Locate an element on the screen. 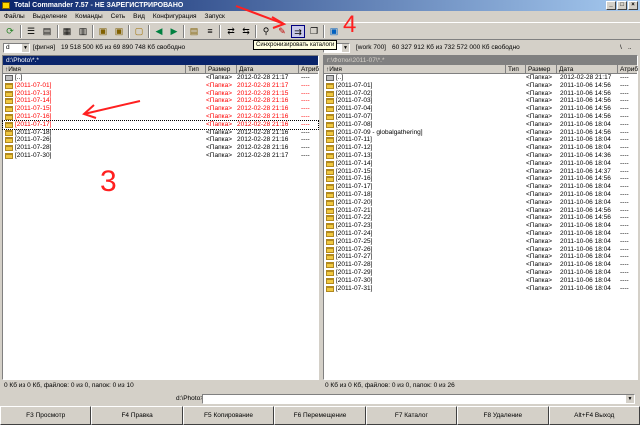 The height and width of the screenshot is (425, 640). brief-view-icon: ☰ is located at coordinates (31, 31).